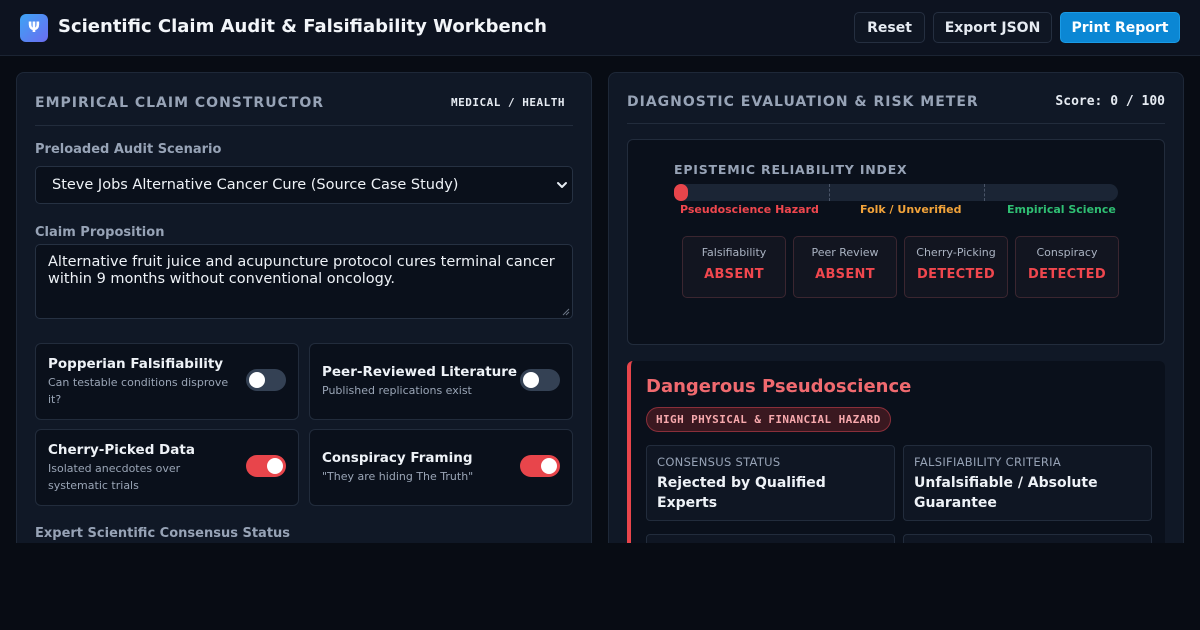 Image resolution: width=1200 pixels, height=630 pixels. What do you see at coordinates (100, 232) in the screenshot?
I see `claim-label: Claim Proposition` at bounding box center [100, 232].